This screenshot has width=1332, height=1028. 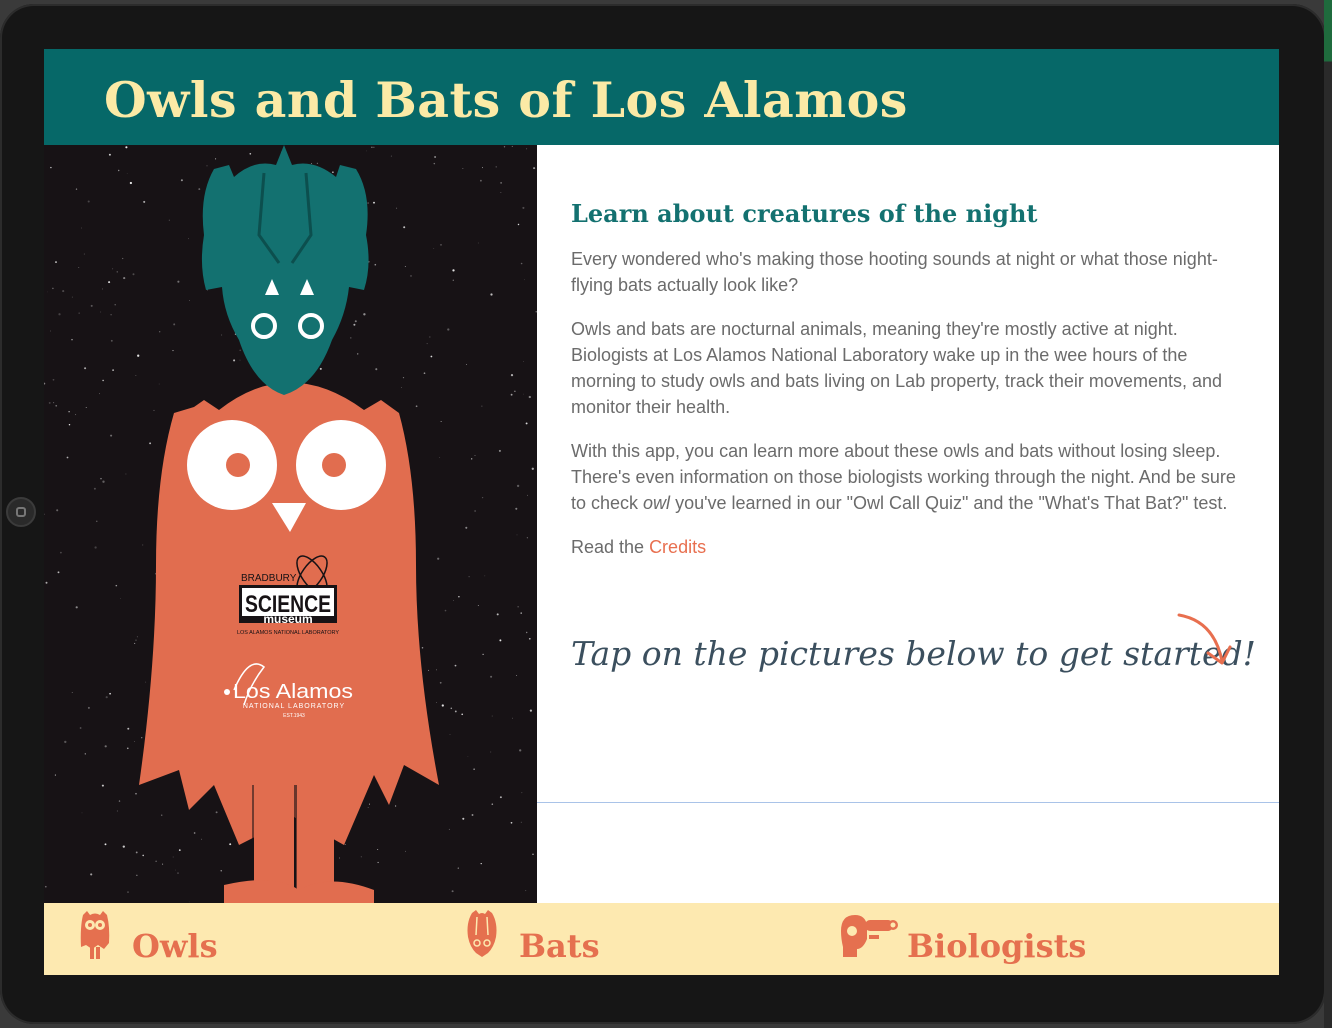 What do you see at coordinates (175, 946) in the screenshot?
I see `nav-owls-label: Owls` at bounding box center [175, 946].